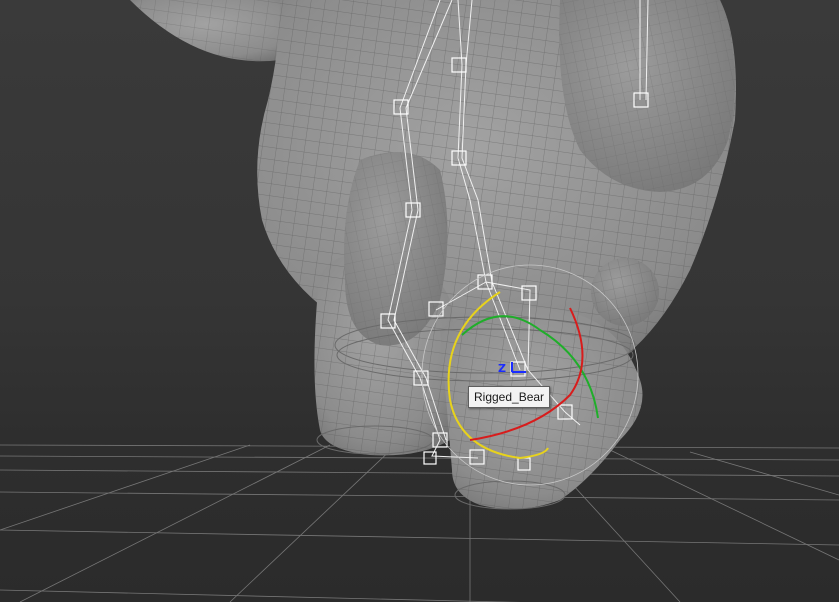  Describe the element at coordinates (502, 368) in the screenshot. I see `gizmo-z-axis-label: Z` at that location.